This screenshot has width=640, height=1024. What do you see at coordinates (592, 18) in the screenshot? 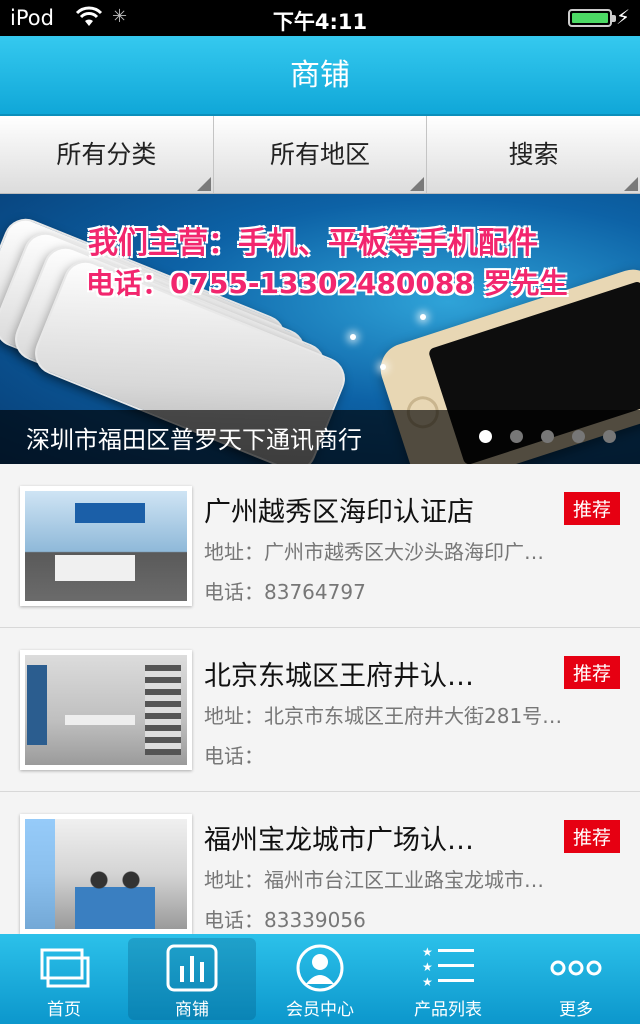
I see `battery-icon` at bounding box center [592, 18].